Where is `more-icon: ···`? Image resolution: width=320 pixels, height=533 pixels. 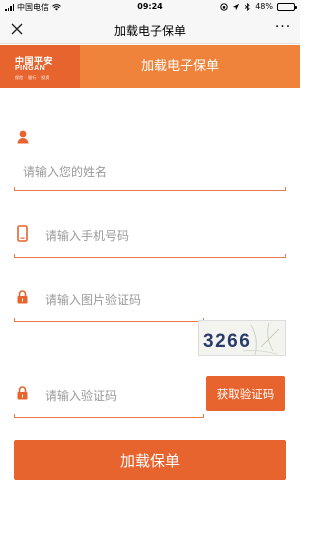
more-icon: ··· is located at coordinates (283, 28).